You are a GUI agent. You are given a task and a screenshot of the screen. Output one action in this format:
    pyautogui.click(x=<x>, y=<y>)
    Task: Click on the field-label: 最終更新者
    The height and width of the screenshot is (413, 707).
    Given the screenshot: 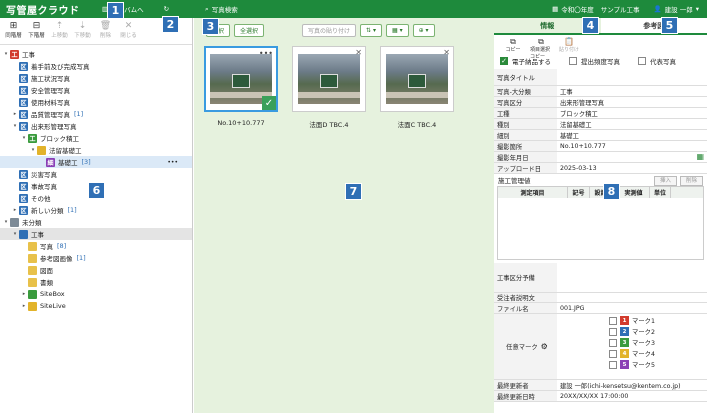 What is the action you would take?
    pyautogui.click(x=525, y=385)
    